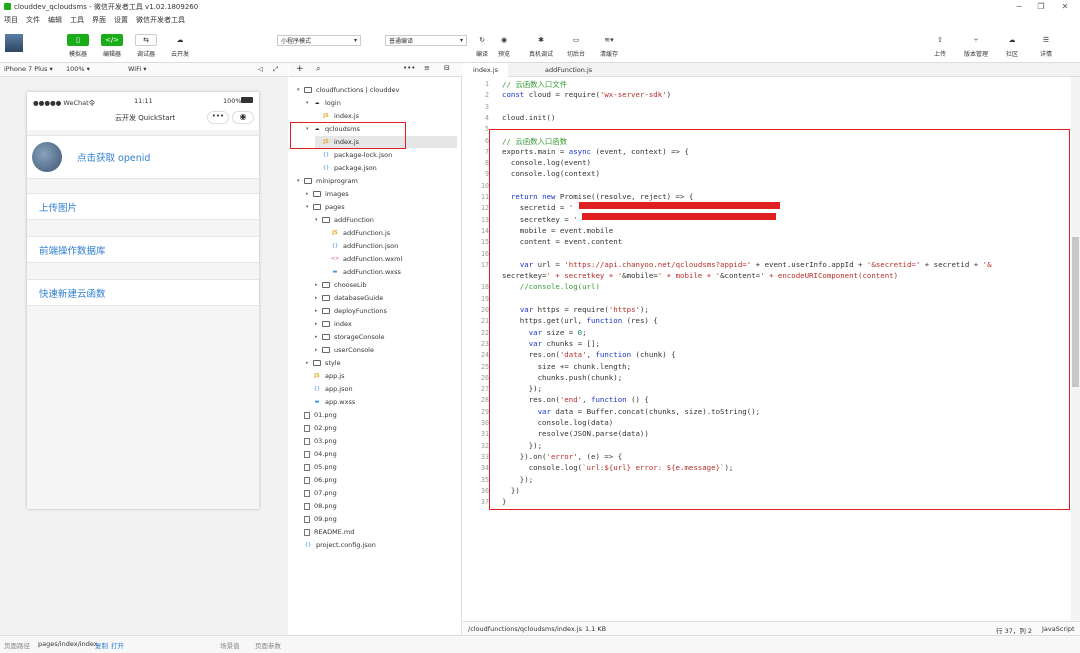  I want to click on menu-item: 项目, so click(11, 20).